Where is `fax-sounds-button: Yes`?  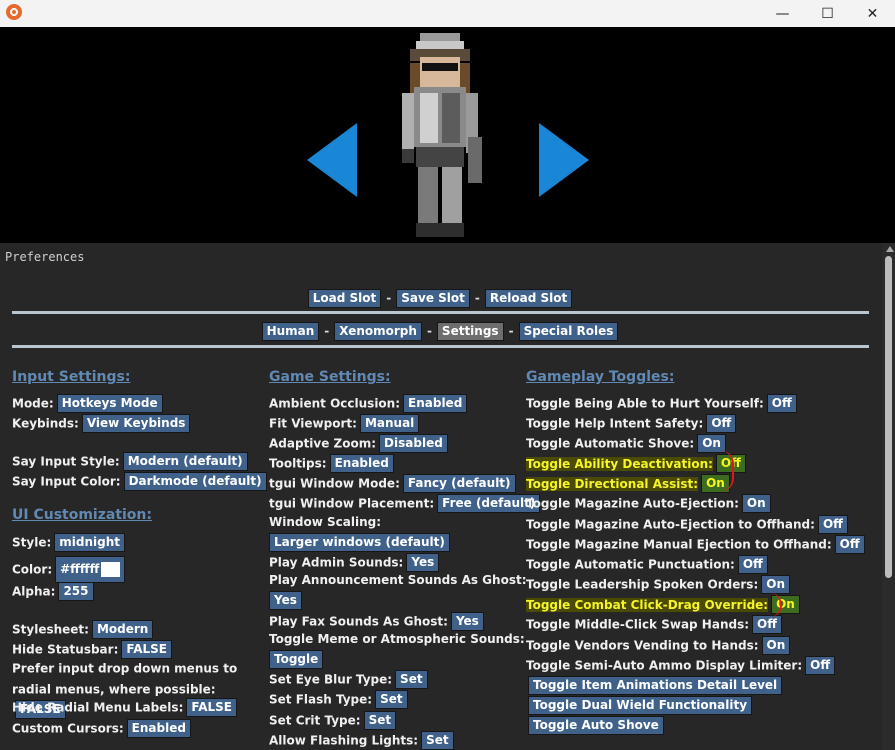
fax-sounds-button: Yes is located at coordinates (467, 621).